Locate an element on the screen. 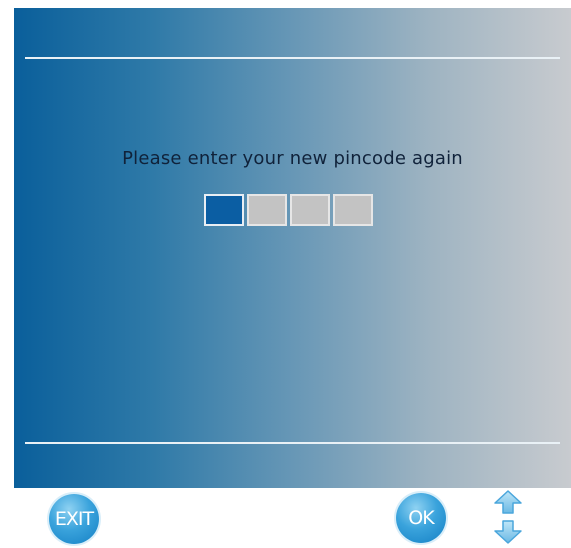 The image size is (571, 548). pincode-prompt: Please enter your new pincode again is located at coordinates (292, 158).